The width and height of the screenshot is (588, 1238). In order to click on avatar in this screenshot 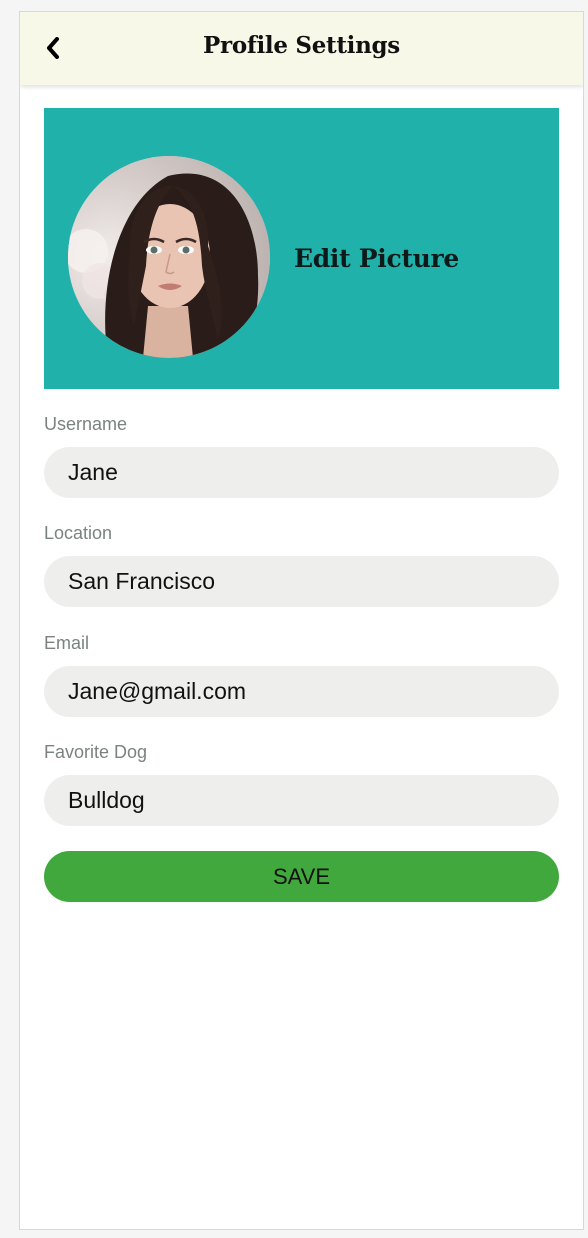, I will do `click(169, 257)`.